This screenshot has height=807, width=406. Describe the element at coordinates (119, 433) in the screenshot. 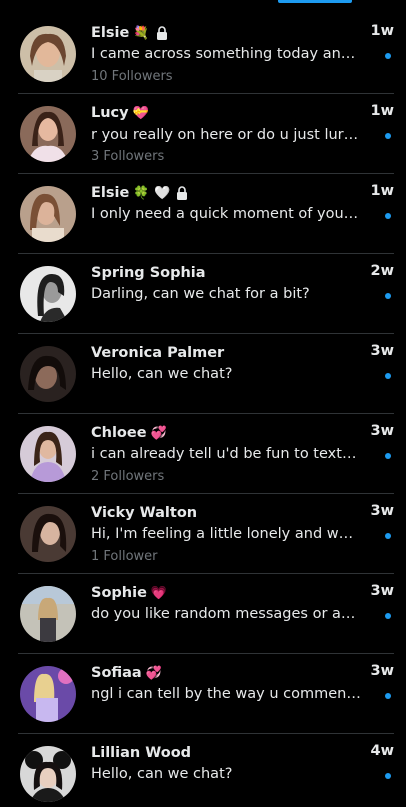

I see `contact-name: Chloee` at that location.